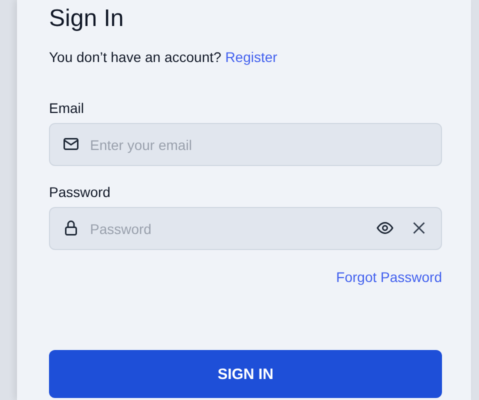  What do you see at coordinates (79, 192) in the screenshot?
I see `field-label: Password` at bounding box center [79, 192].